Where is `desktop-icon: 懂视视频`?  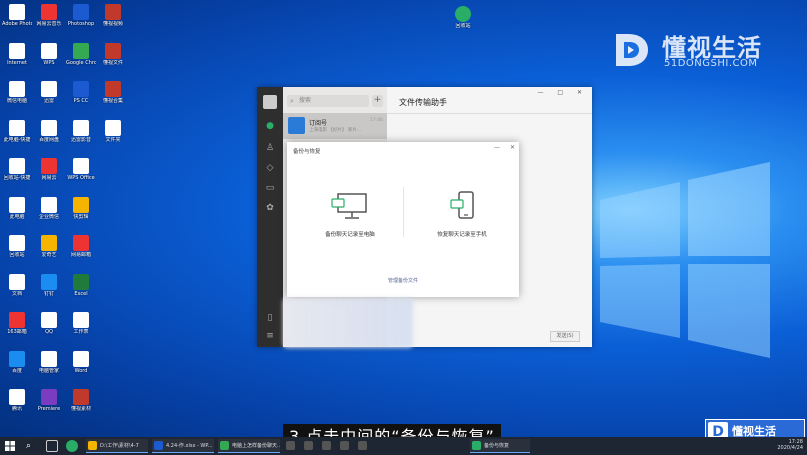
desktop-icon: 懂视视频 is located at coordinates (113, 21).